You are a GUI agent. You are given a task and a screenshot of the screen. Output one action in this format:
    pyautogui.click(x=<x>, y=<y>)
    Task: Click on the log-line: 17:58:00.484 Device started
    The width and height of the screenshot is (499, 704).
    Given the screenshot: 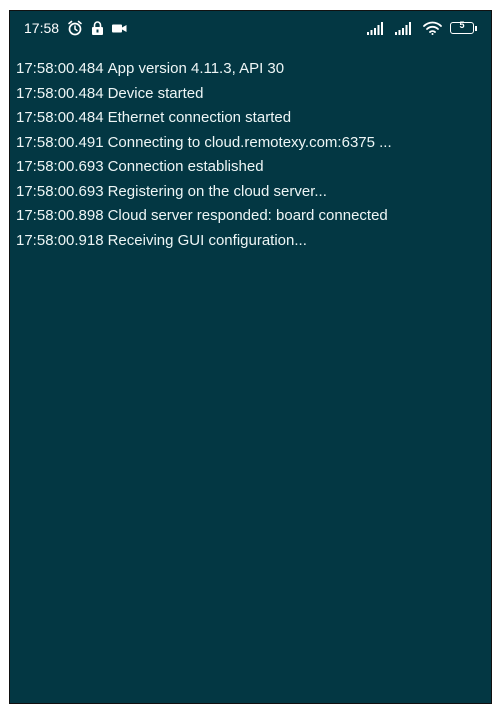 What is the action you would take?
    pyautogui.click(x=251, y=94)
    